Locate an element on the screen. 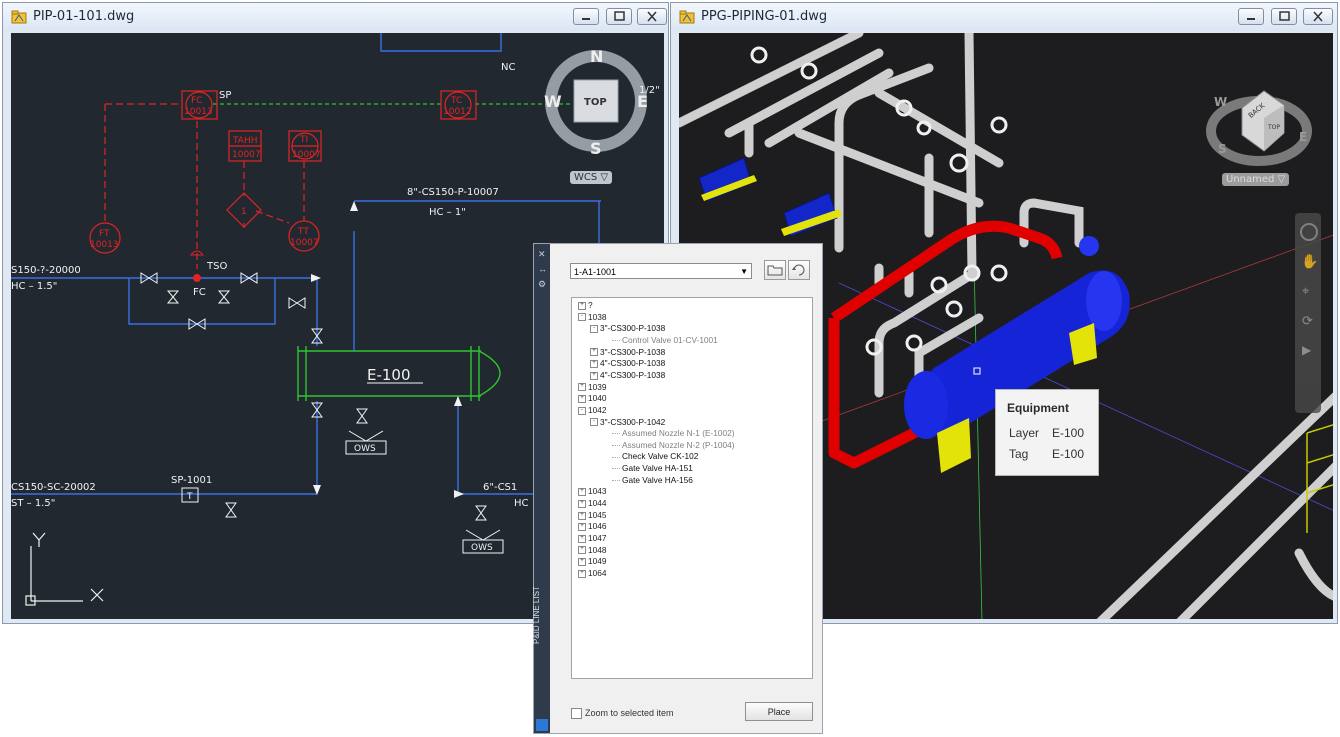 This screenshot has height=737, width=1340. refresh-button is located at coordinates (799, 270).